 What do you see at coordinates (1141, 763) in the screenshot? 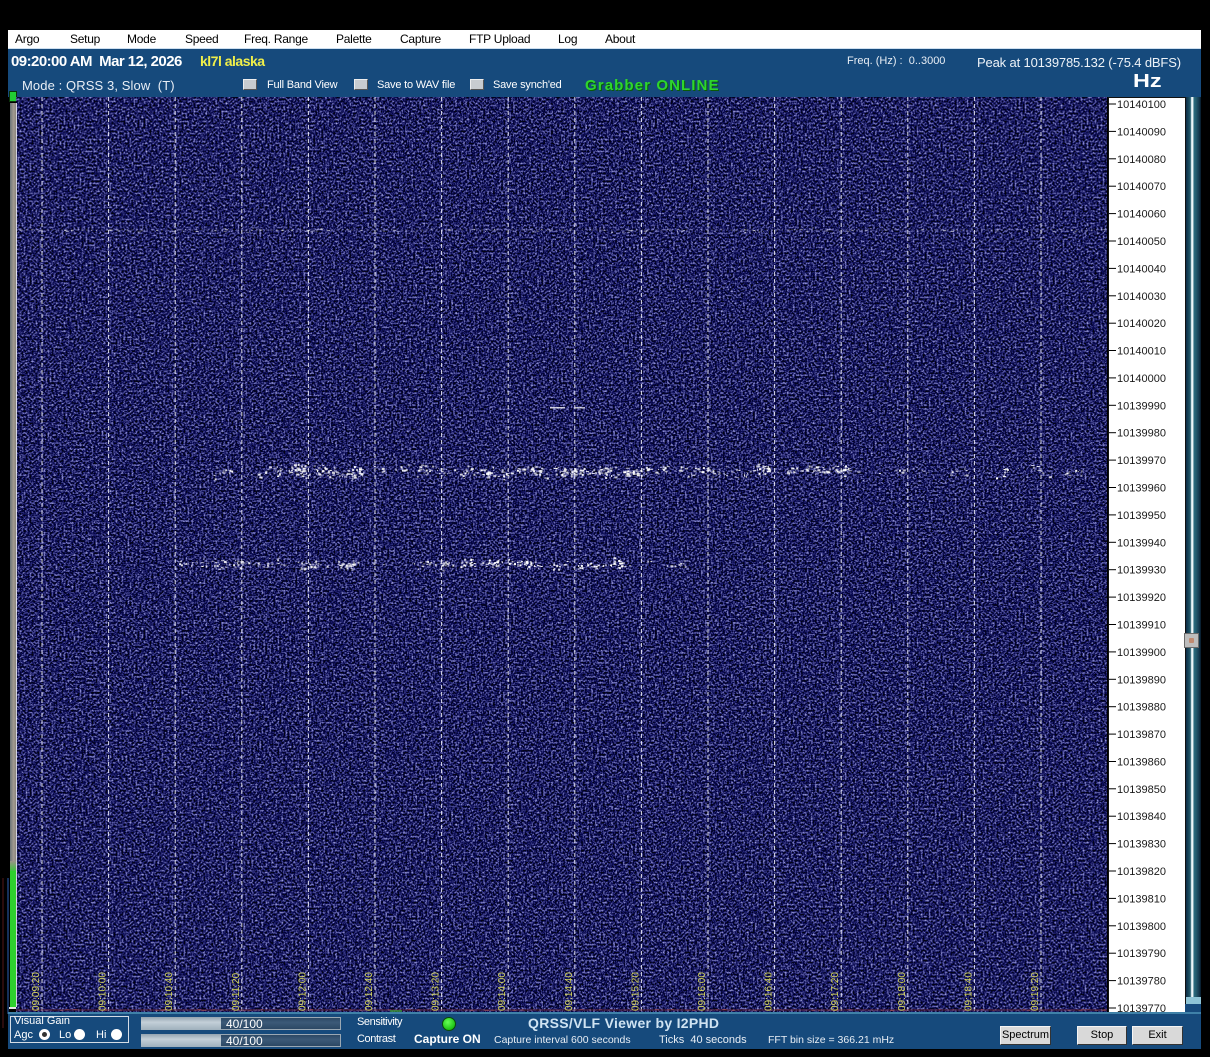
I see `svg-text: 10139860` at bounding box center [1141, 763].